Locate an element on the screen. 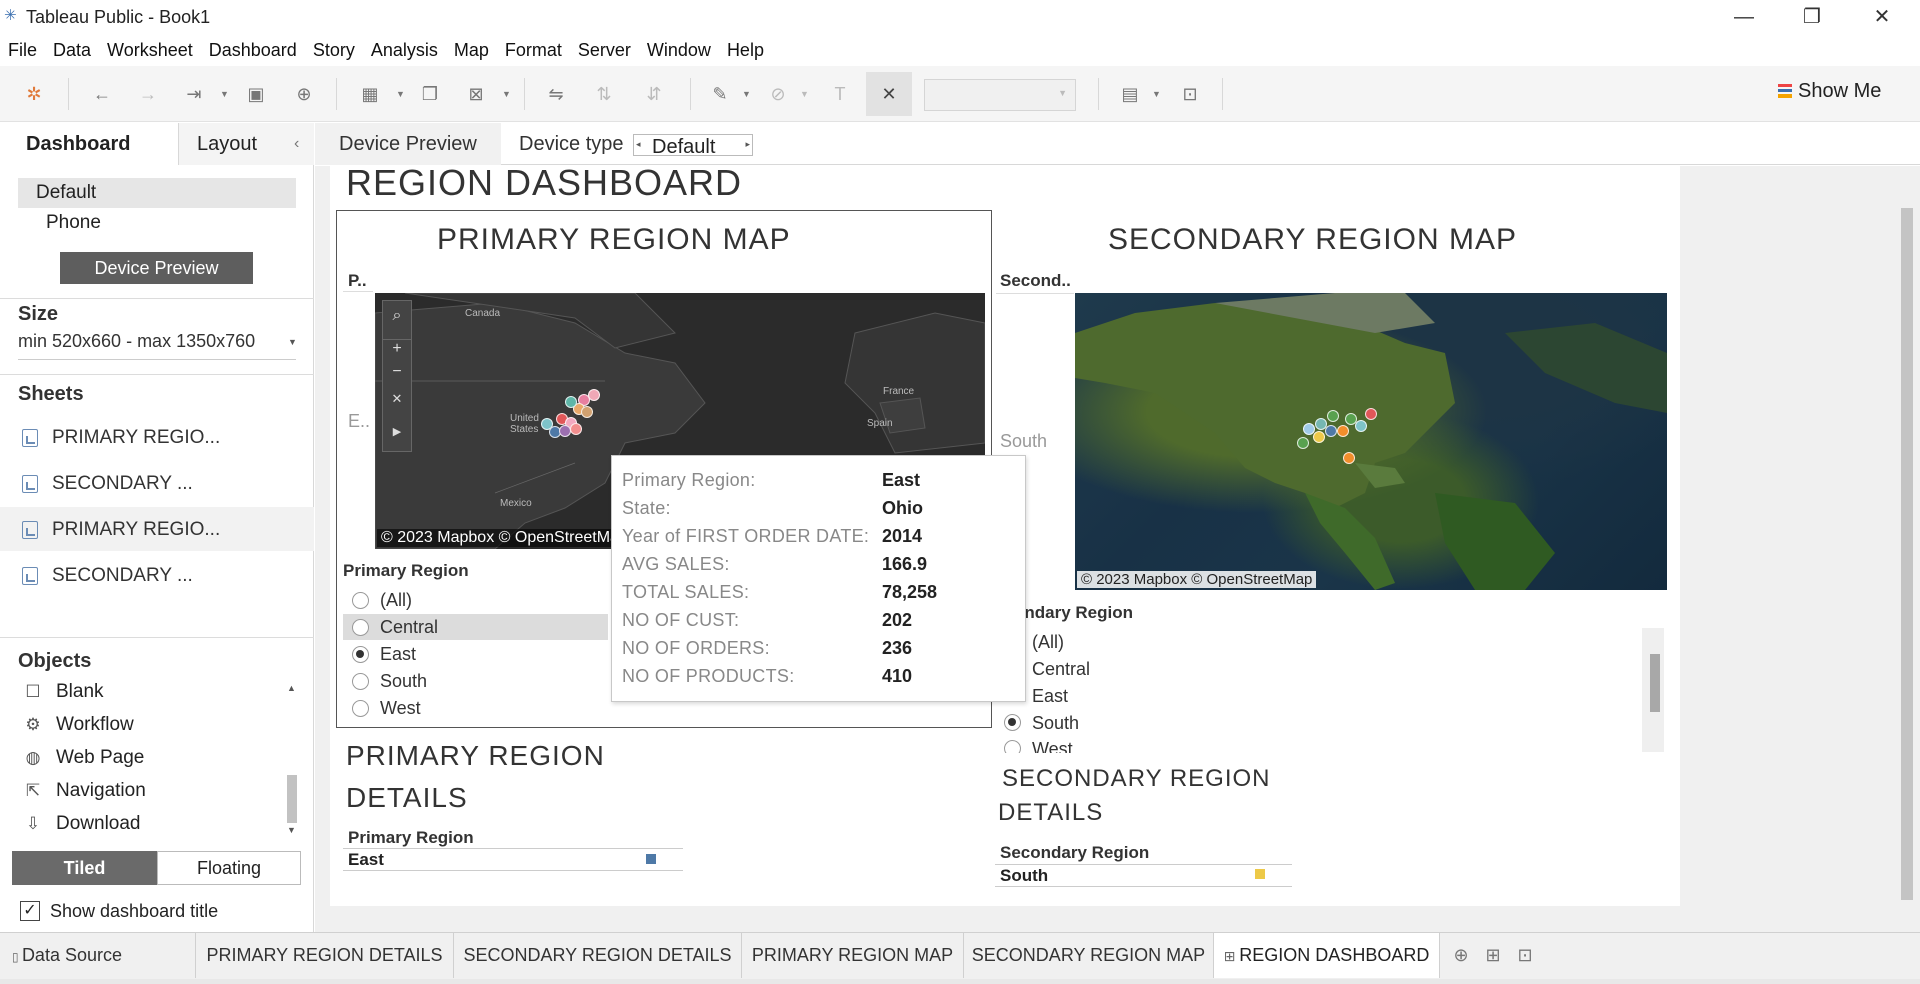 The image size is (1920, 984). object-download: ⇩ Download is located at coordinates (81, 824).